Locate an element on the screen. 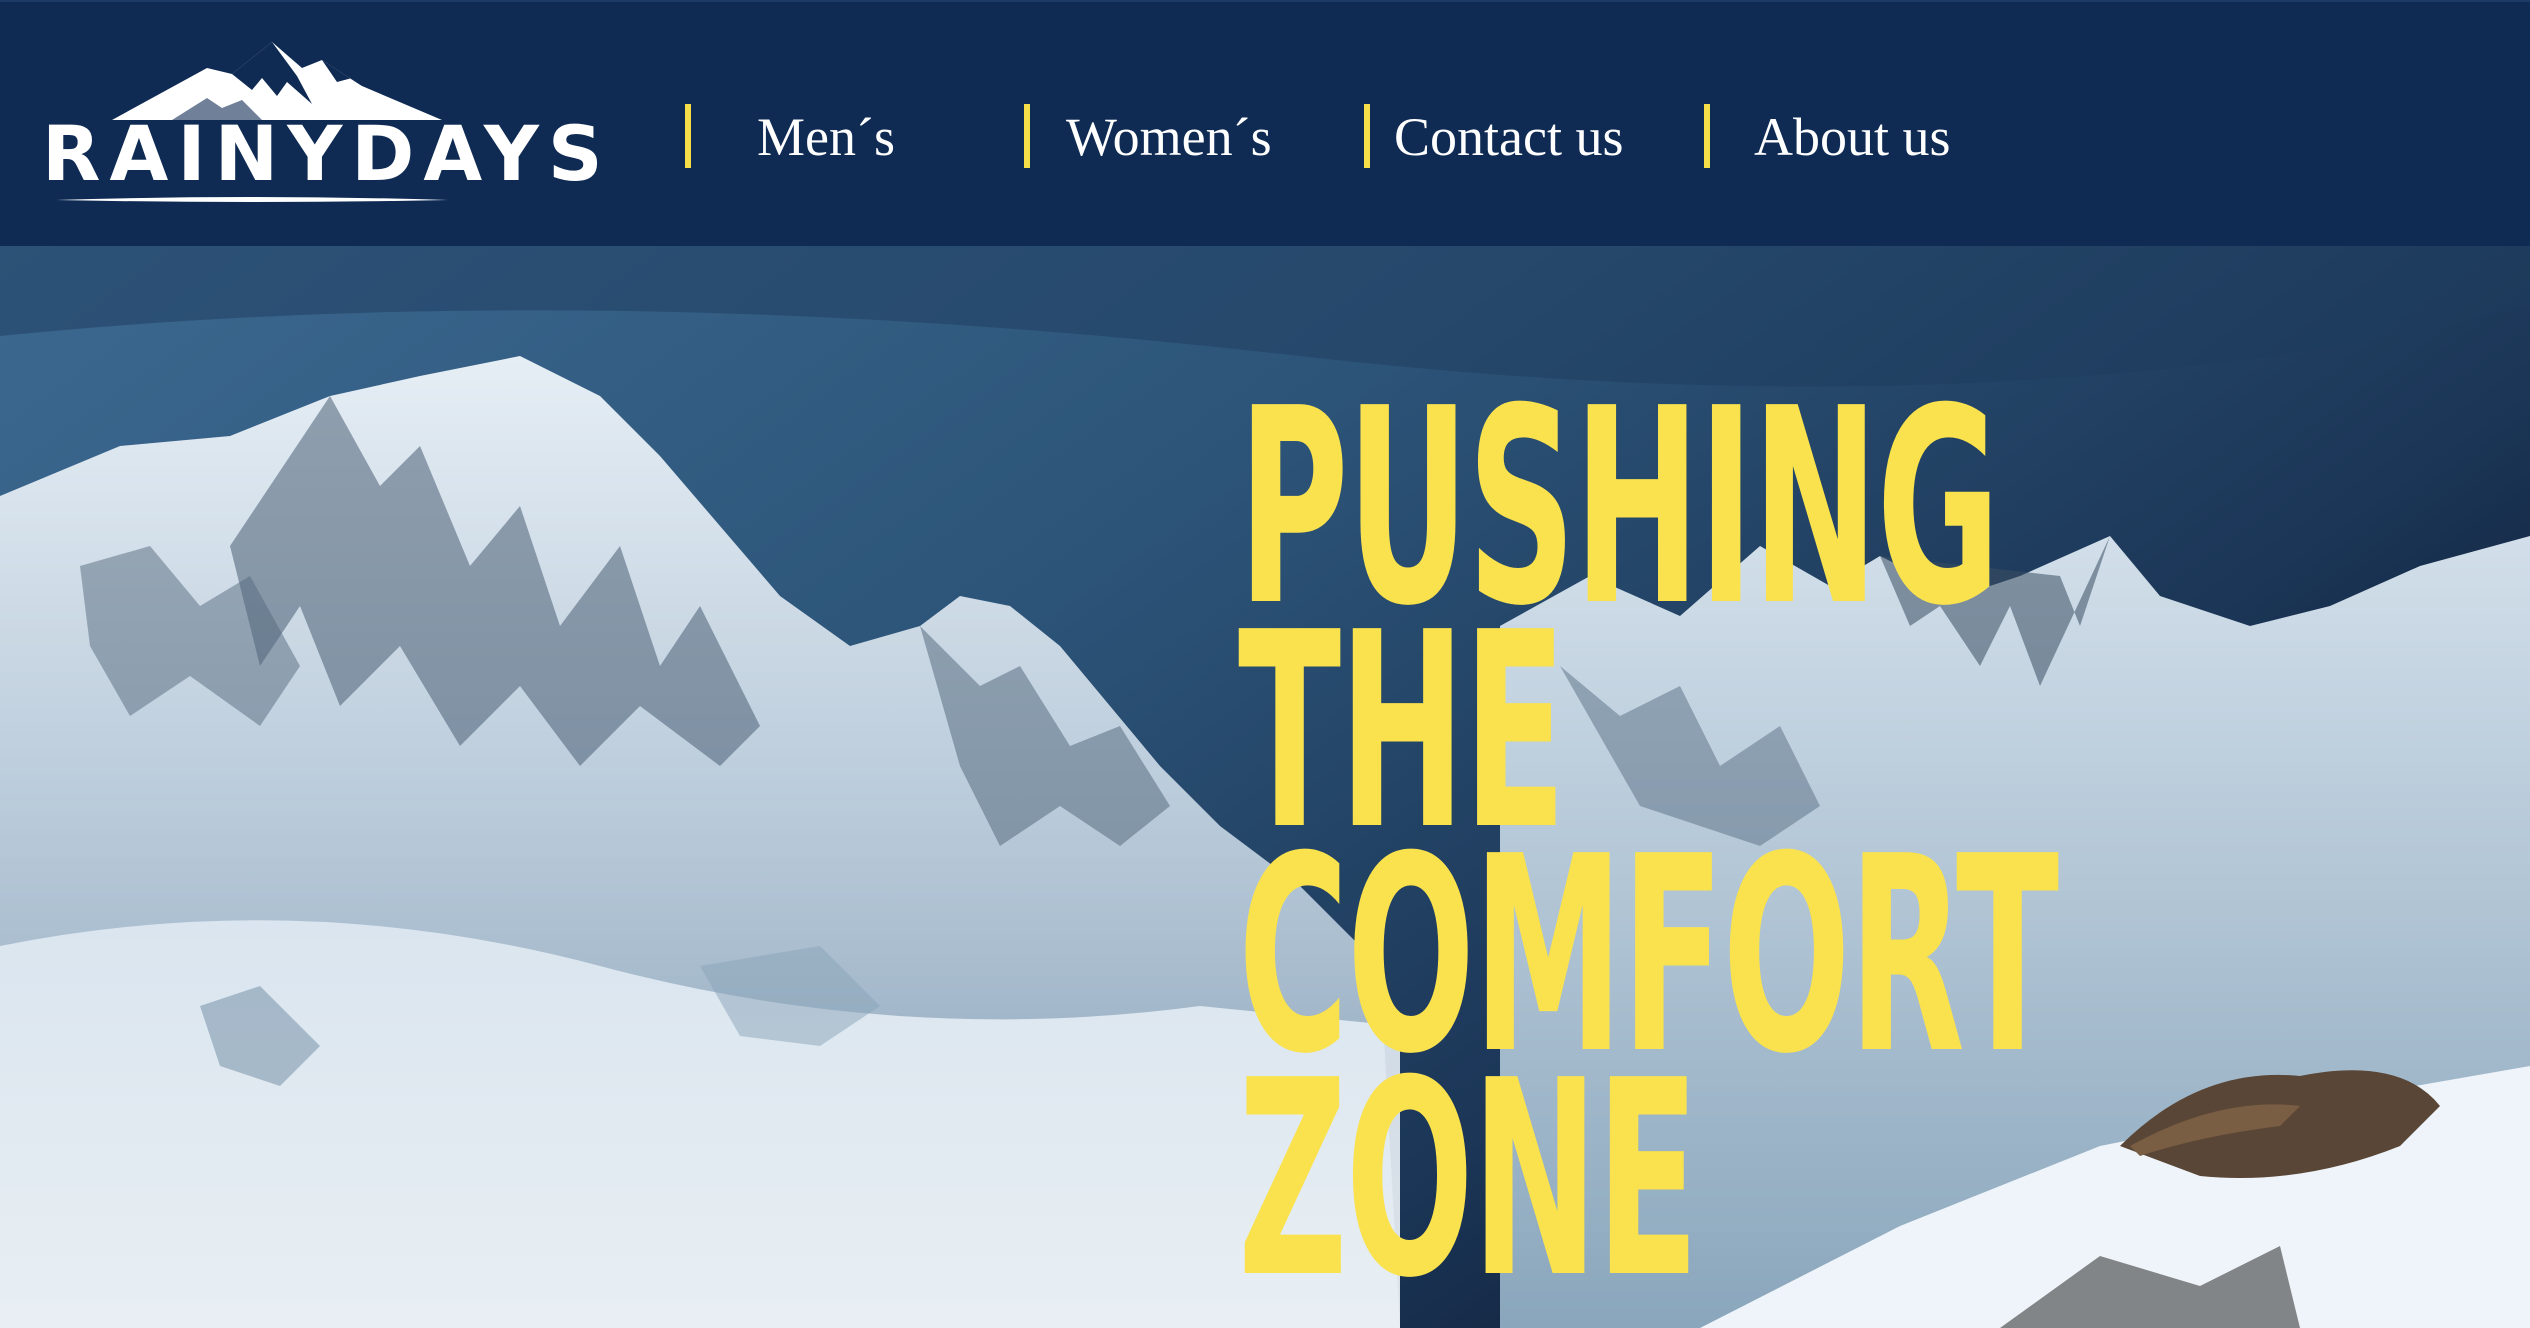 Image resolution: width=2530 pixels, height=1328 pixels. nav-item-label: Women´s is located at coordinates (1169, 137).